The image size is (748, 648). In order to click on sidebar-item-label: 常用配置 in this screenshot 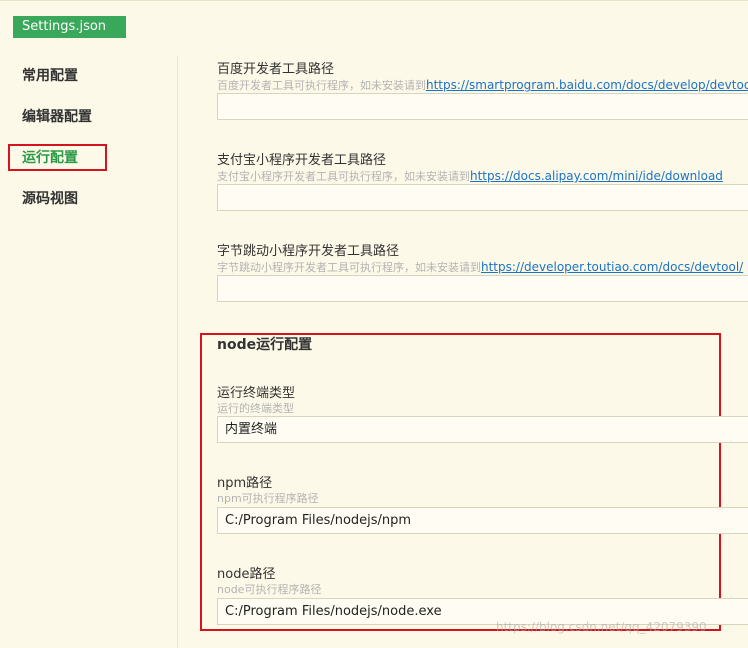, I will do `click(50, 76)`.